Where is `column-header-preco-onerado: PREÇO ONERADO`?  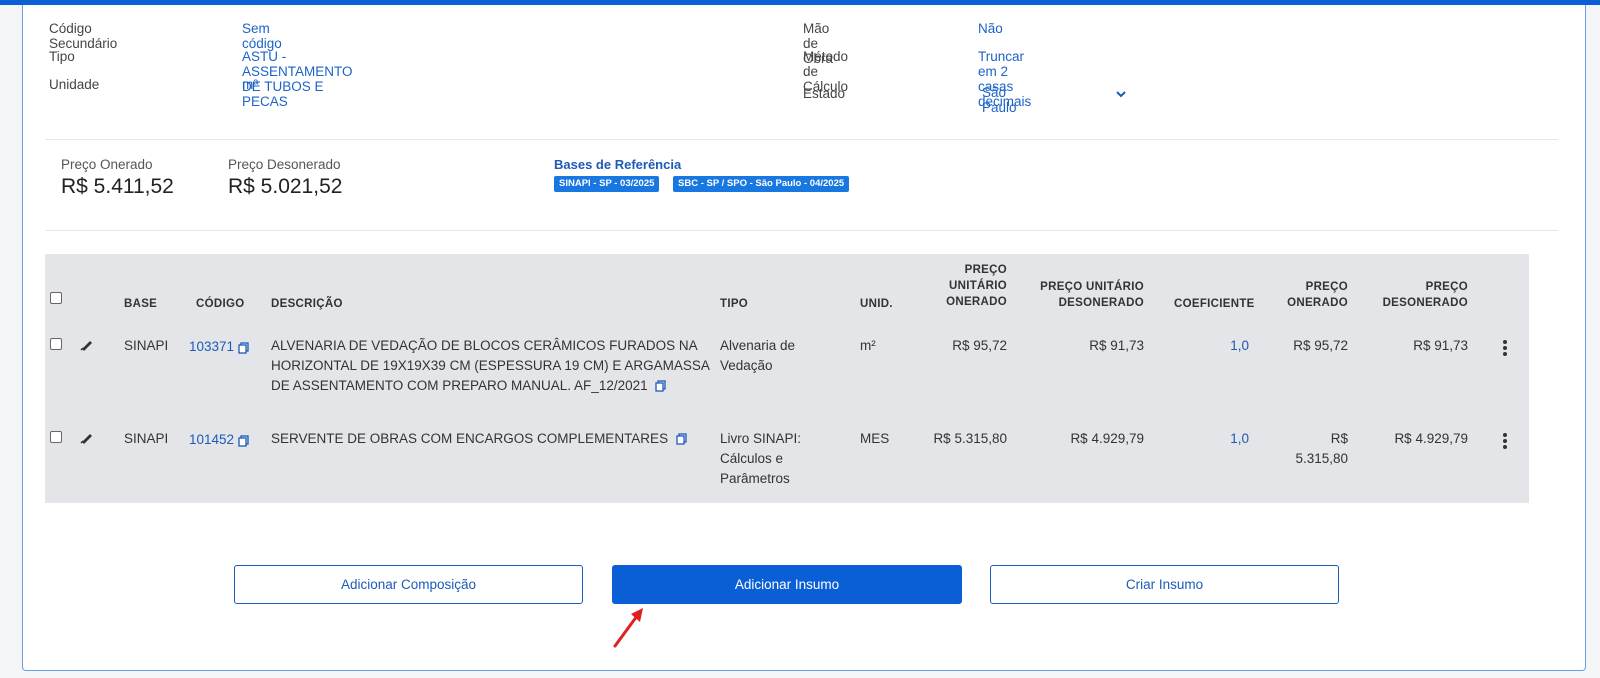 column-header-preco-onerado: PREÇO ONERADO is located at coordinates (1317, 295).